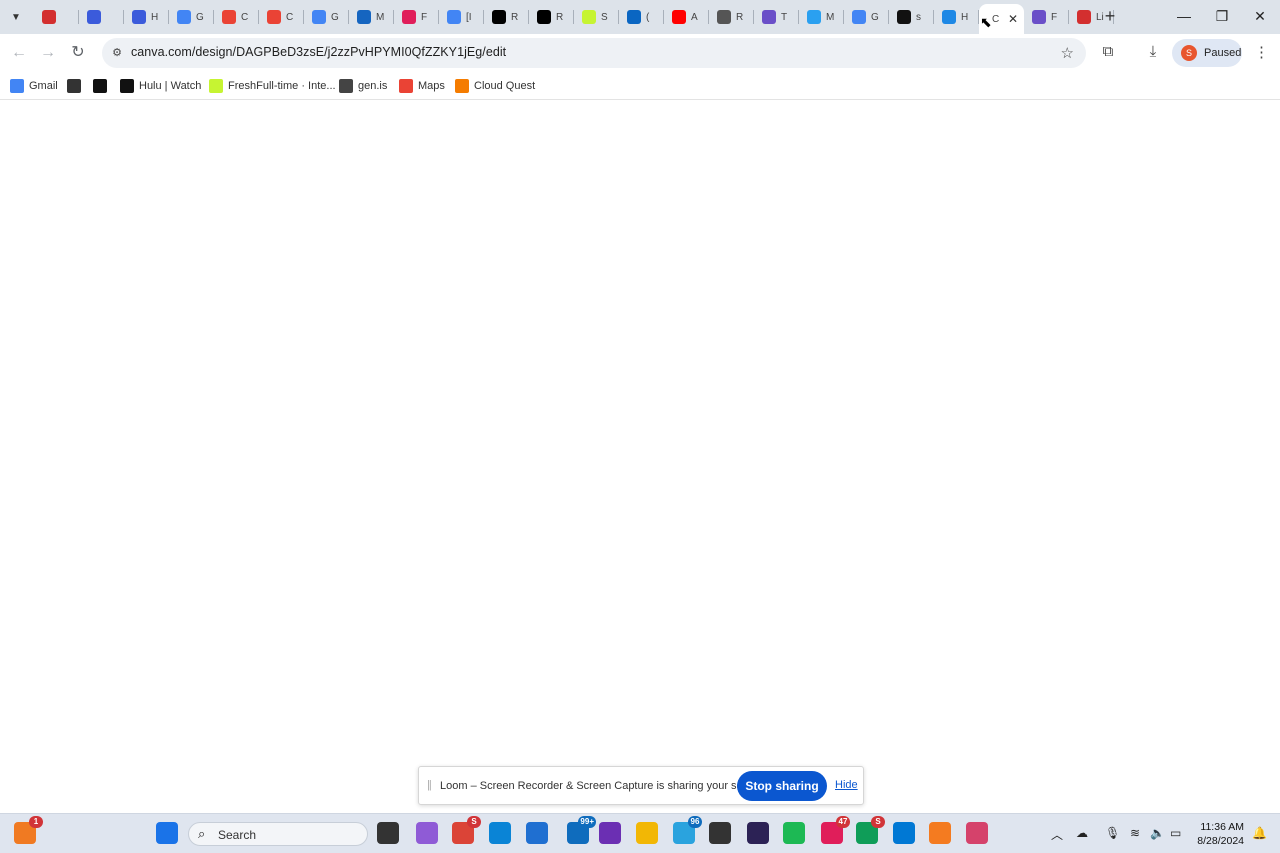 This screenshot has height=853, width=1280. What do you see at coordinates (229, 17) in the screenshot?
I see `gmail-icon` at bounding box center [229, 17].